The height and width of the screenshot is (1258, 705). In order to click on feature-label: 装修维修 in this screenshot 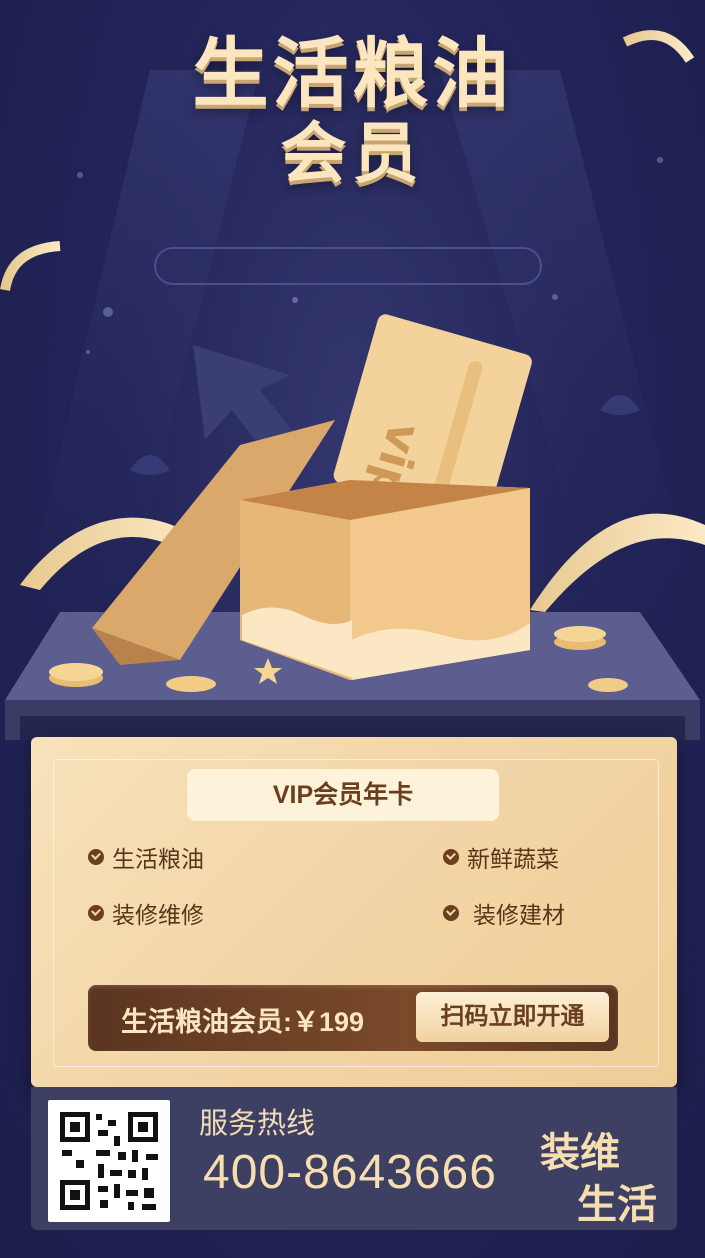, I will do `click(158, 915)`.